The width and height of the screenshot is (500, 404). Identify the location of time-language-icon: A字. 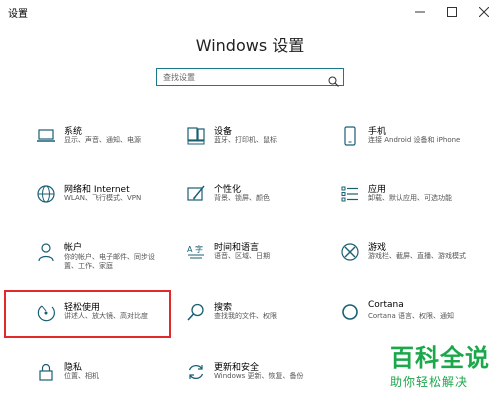
(196, 252).